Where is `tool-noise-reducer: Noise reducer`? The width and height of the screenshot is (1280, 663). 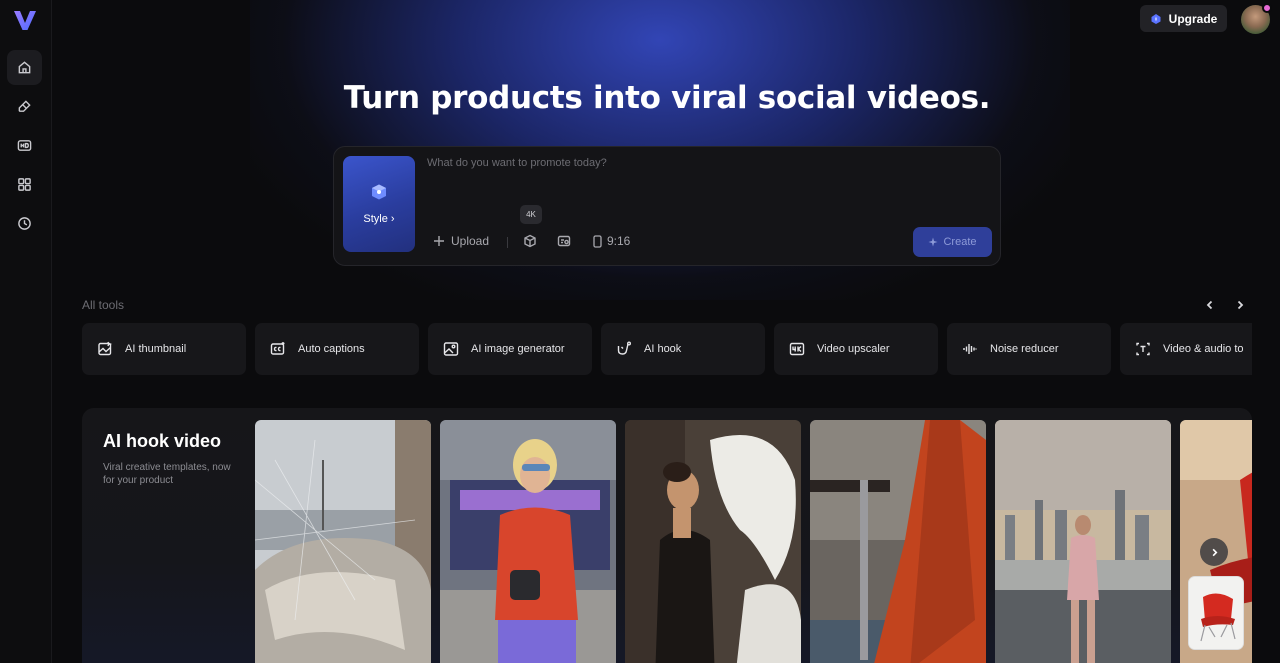
tool-noise-reducer: Noise reducer is located at coordinates (1029, 349).